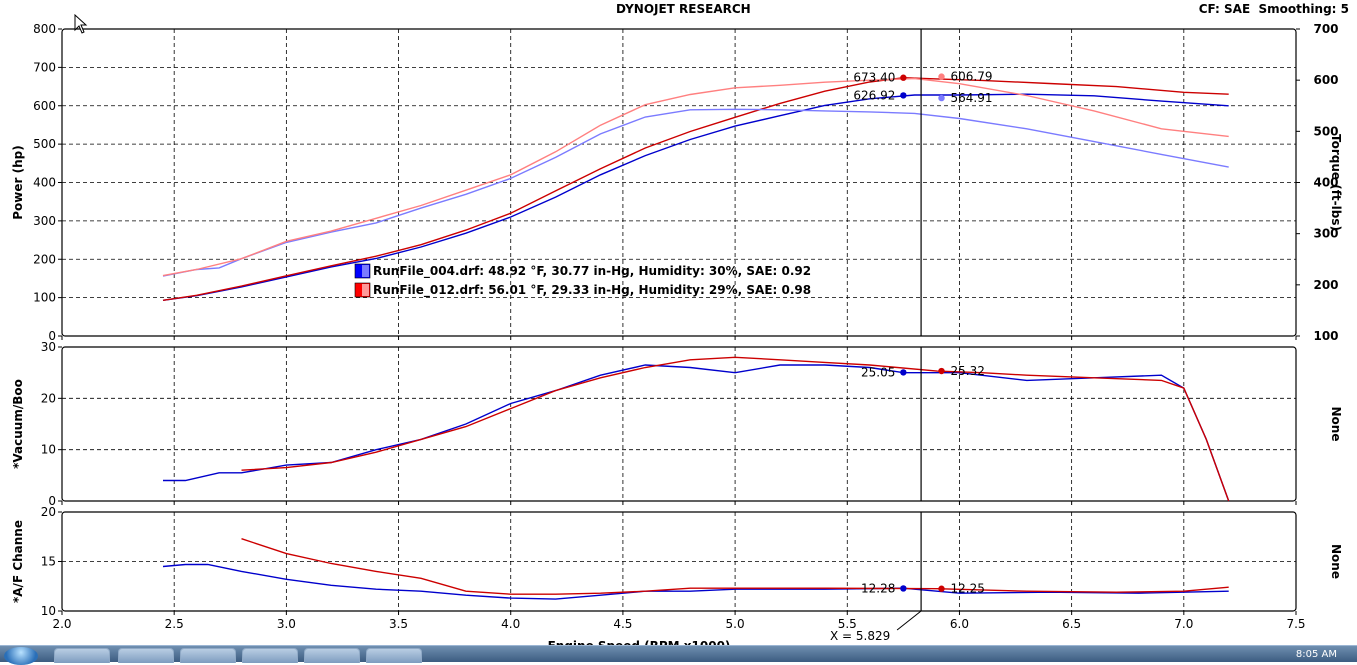  Describe the element at coordinates (878, 588) in the screenshot. I see `cursor-value-label: 12.28` at that location.